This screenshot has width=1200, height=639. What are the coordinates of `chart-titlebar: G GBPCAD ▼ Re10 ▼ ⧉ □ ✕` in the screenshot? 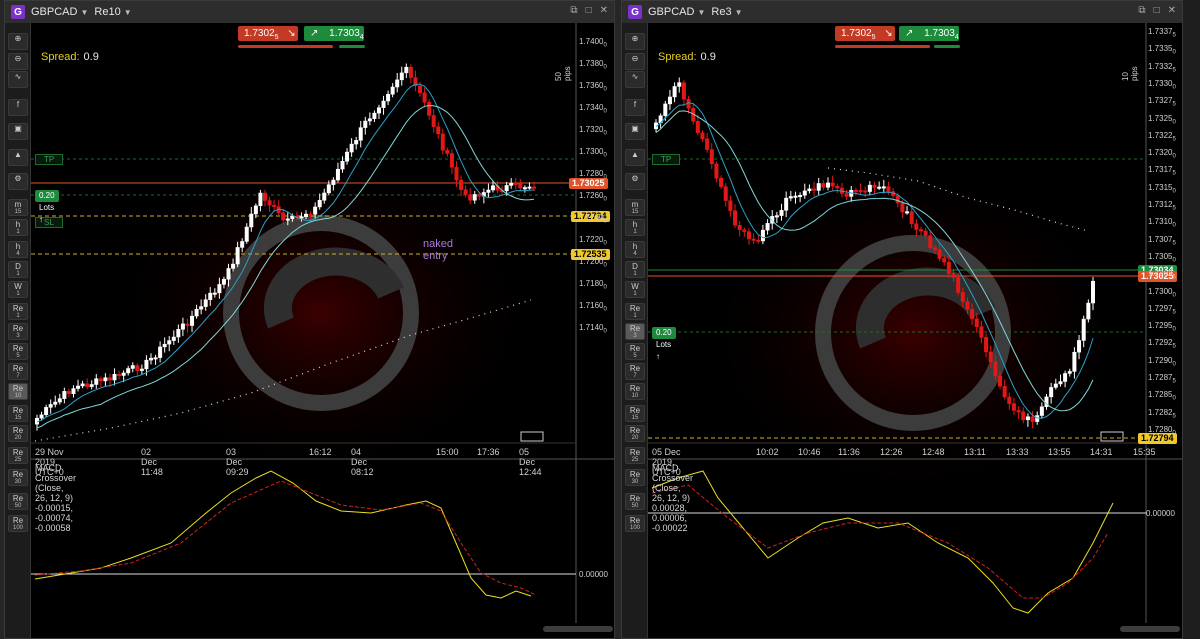 It's located at (309, 12).